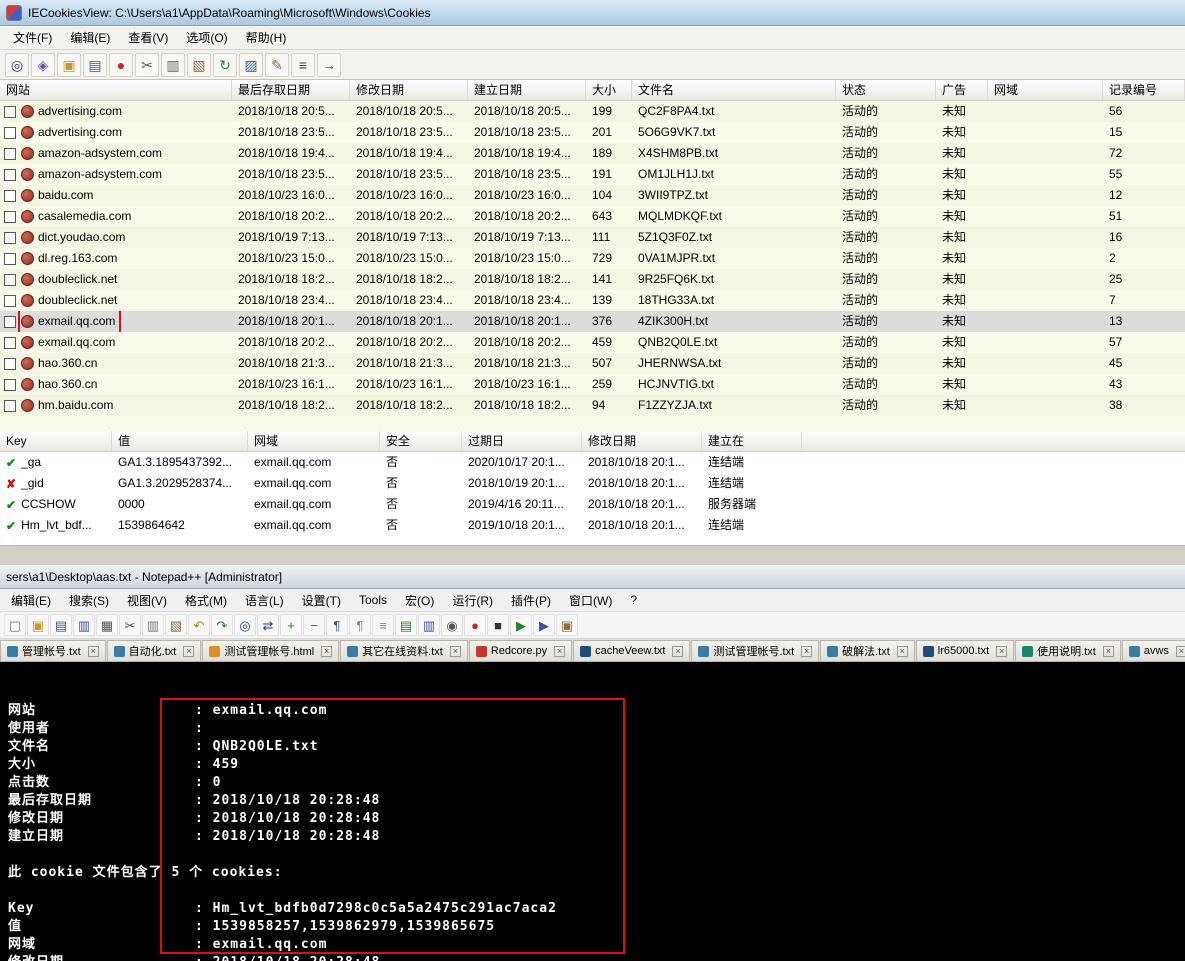 This screenshot has height=961, width=1185. What do you see at coordinates (321, 600) in the screenshot?
I see `menu-item: 设置(T)` at bounding box center [321, 600].